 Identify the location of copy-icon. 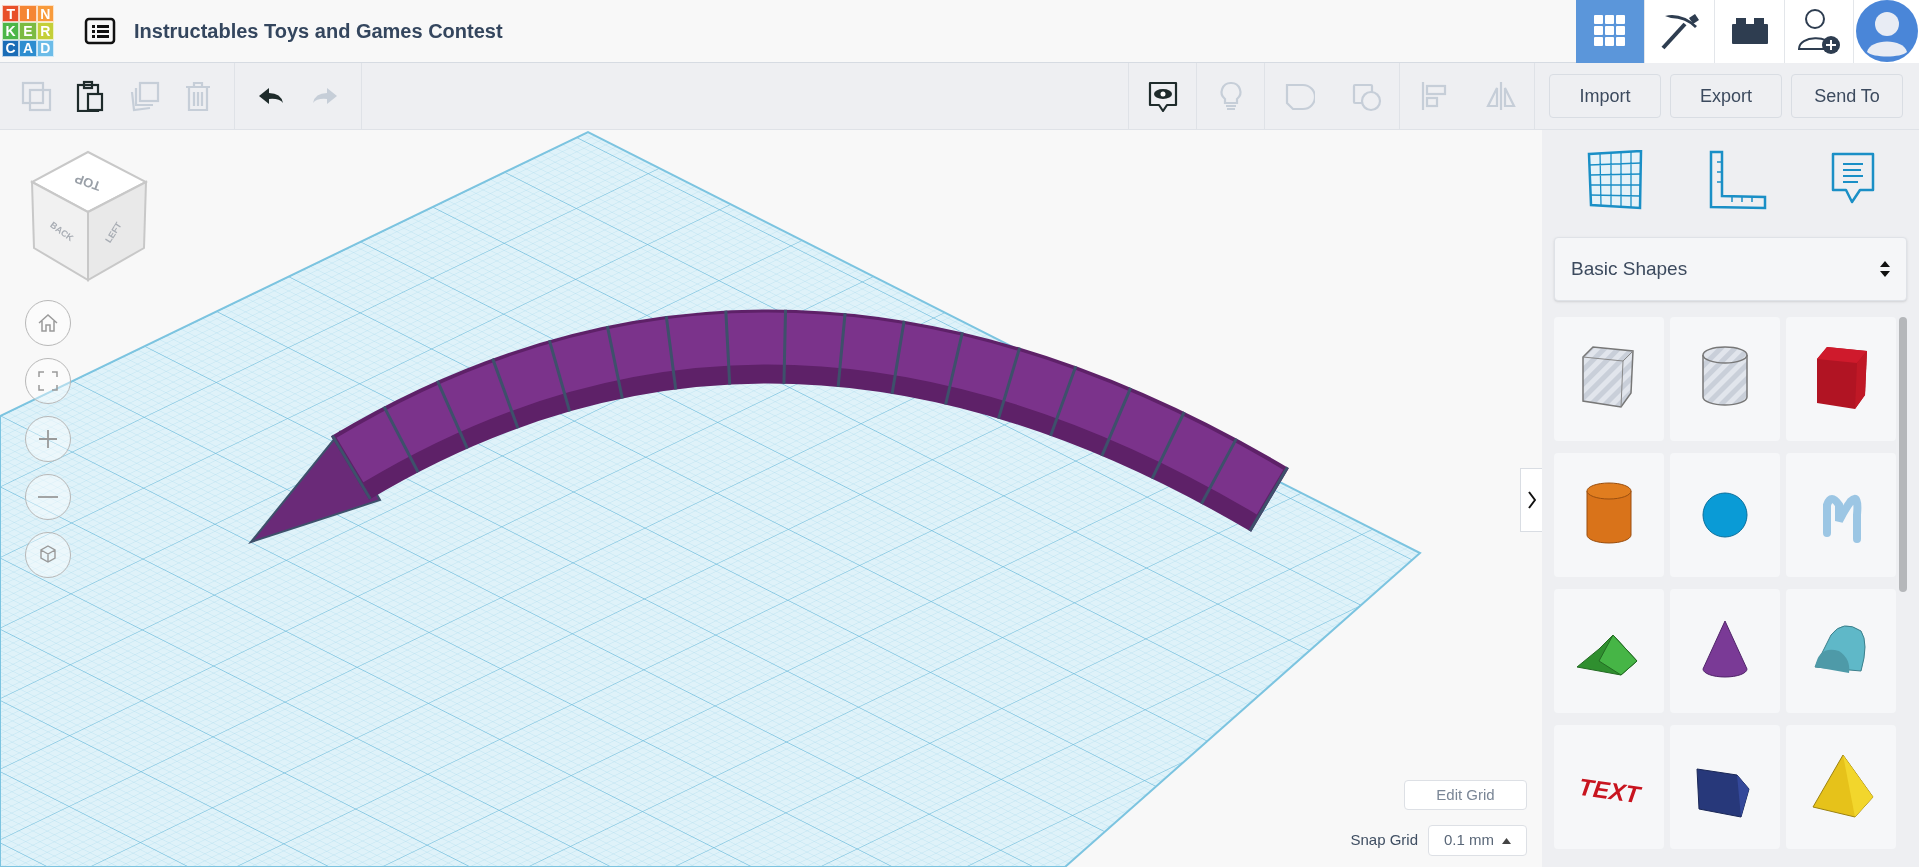
(36, 96).